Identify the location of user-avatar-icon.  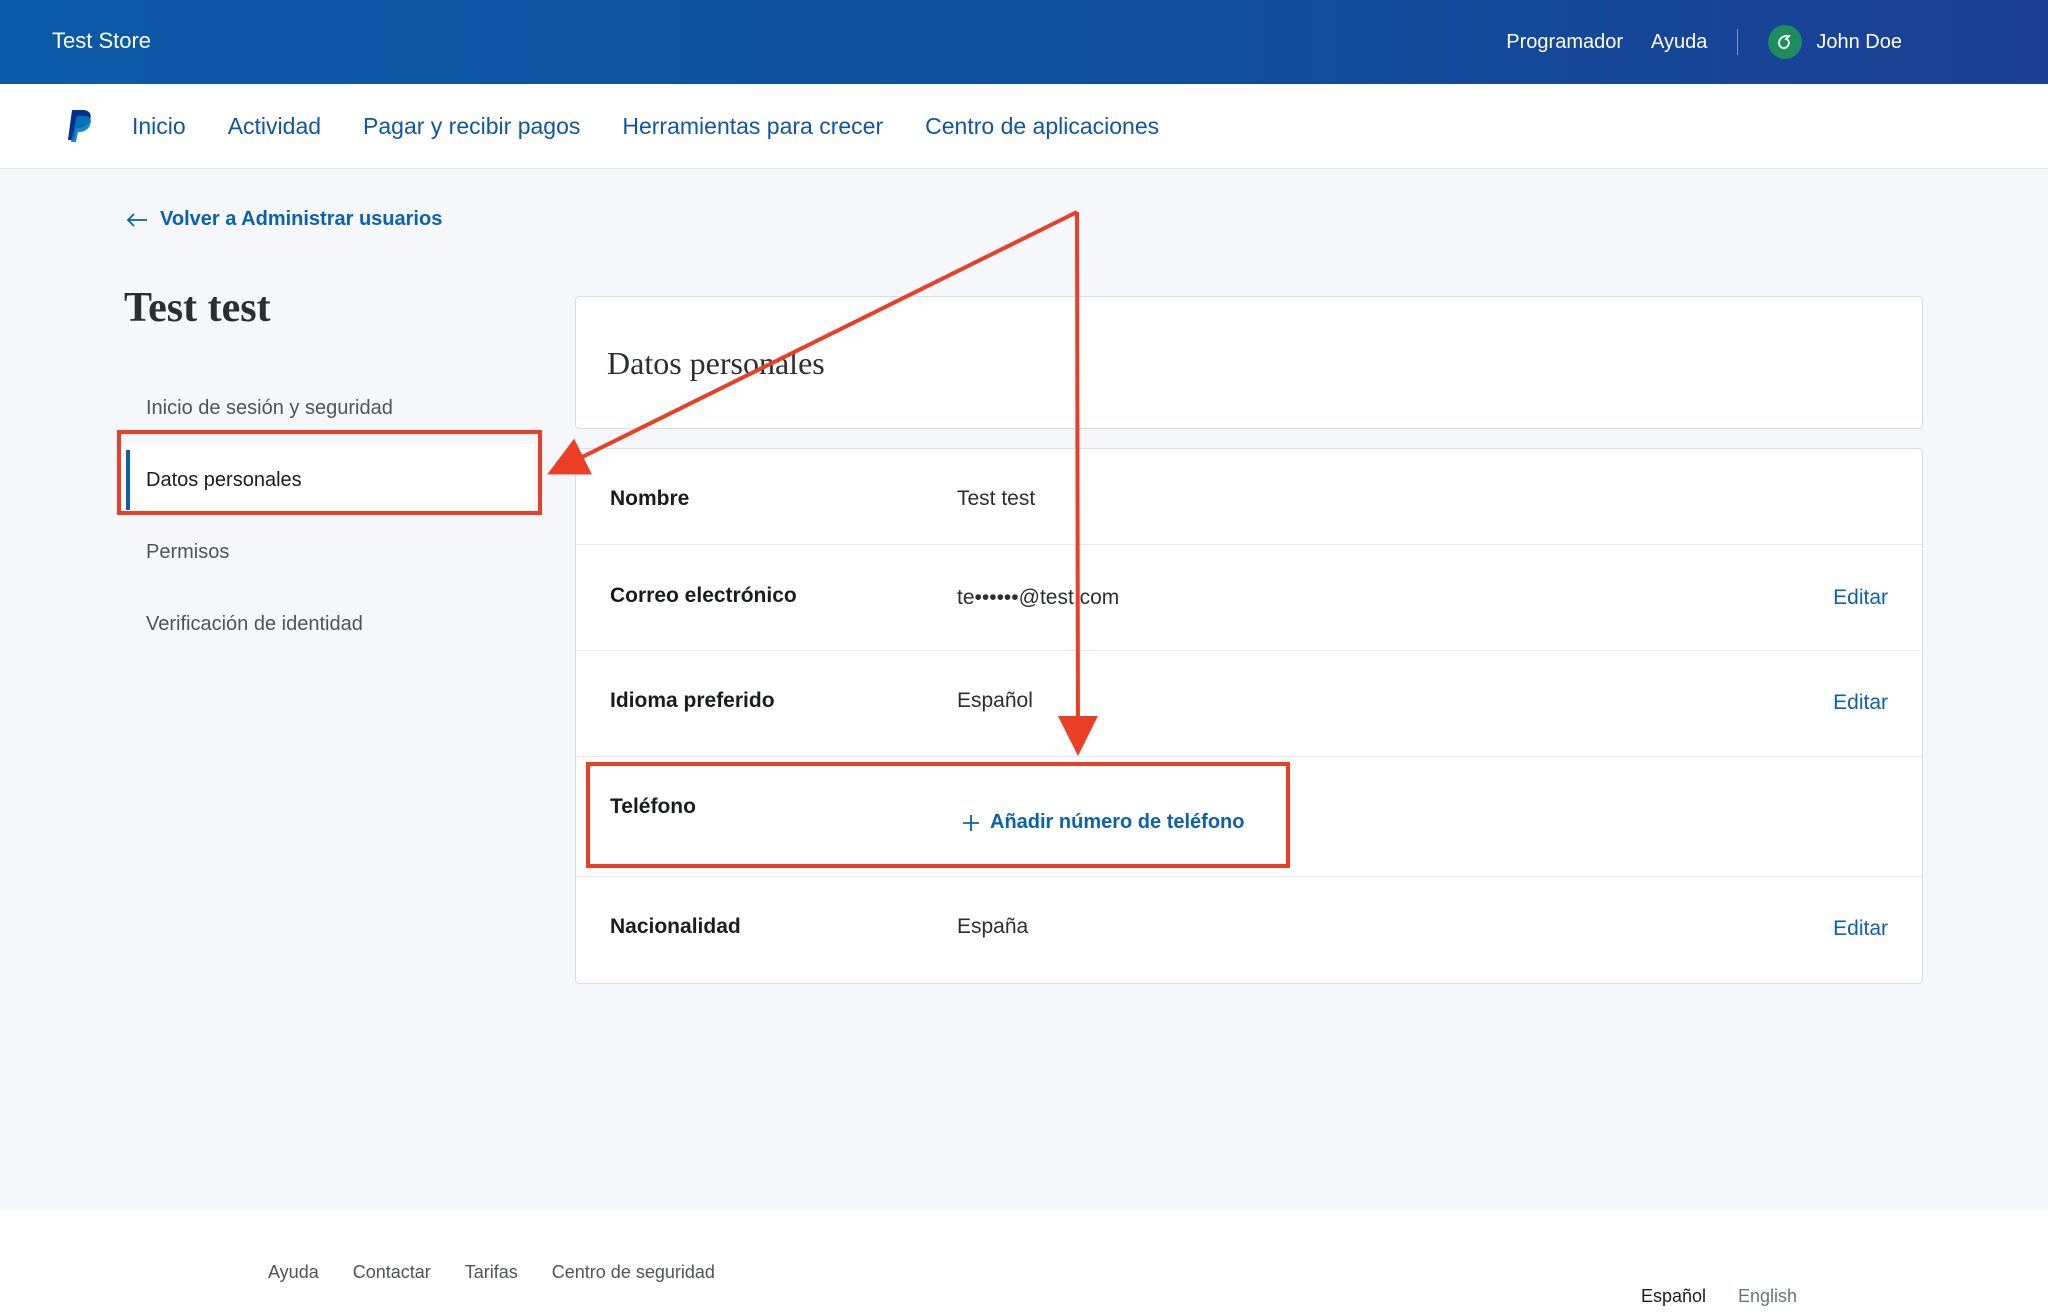
(1785, 42).